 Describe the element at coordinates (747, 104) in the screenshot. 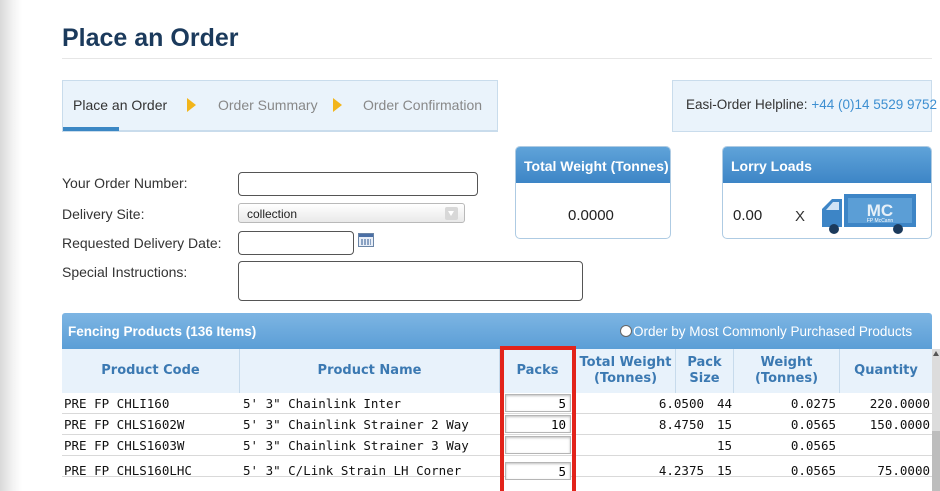

I see `helpline-label: Easi-Order Helpline:` at that location.